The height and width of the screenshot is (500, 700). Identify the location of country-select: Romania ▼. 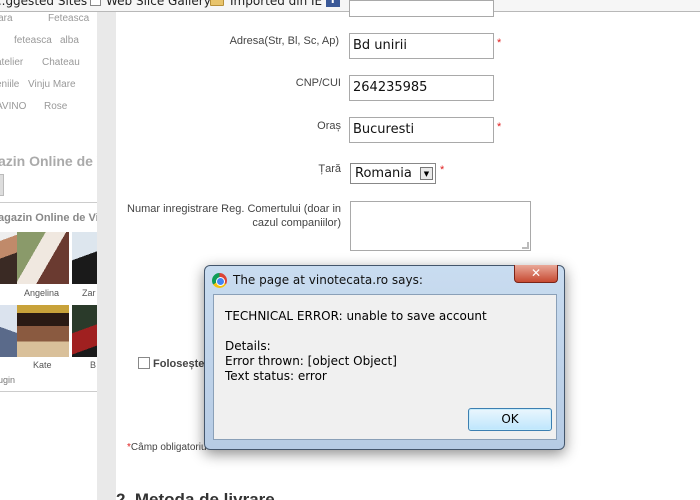
(393, 173).